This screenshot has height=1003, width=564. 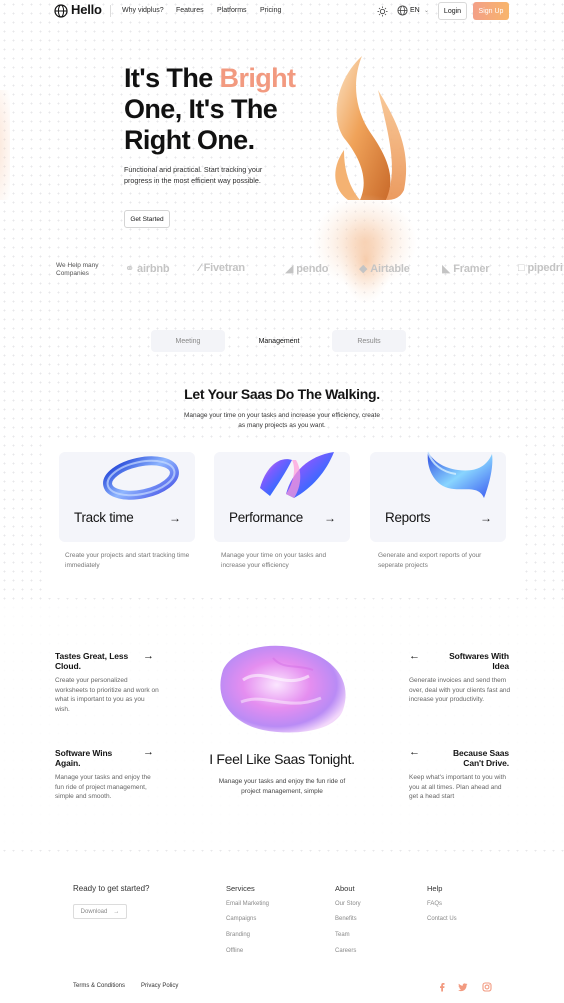 I want to click on instagram-icon, so click(x=487, y=987).